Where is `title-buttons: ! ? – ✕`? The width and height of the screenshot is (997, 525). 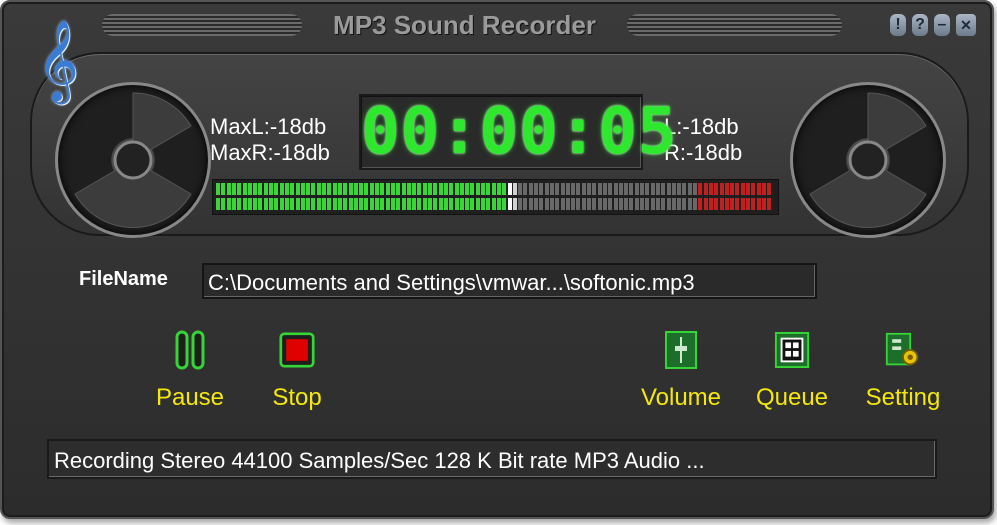 title-buttons: ! ? – ✕ is located at coordinates (933, 25).